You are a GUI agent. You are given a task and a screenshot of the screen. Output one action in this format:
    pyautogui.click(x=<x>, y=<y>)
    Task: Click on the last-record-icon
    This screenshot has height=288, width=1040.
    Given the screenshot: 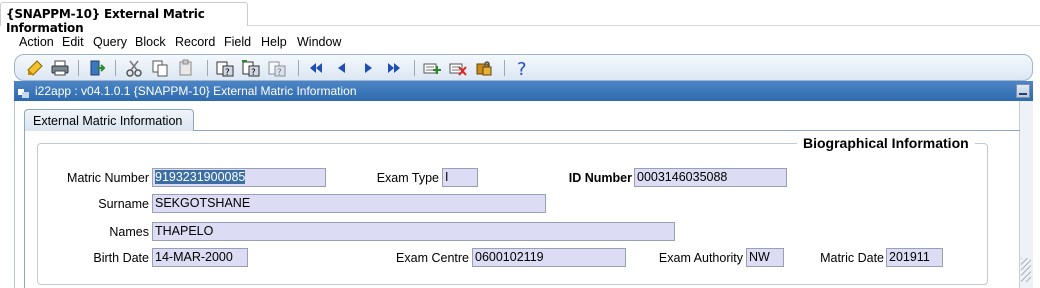 What is the action you would take?
    pyautogui.click(x=394, y=68)
    